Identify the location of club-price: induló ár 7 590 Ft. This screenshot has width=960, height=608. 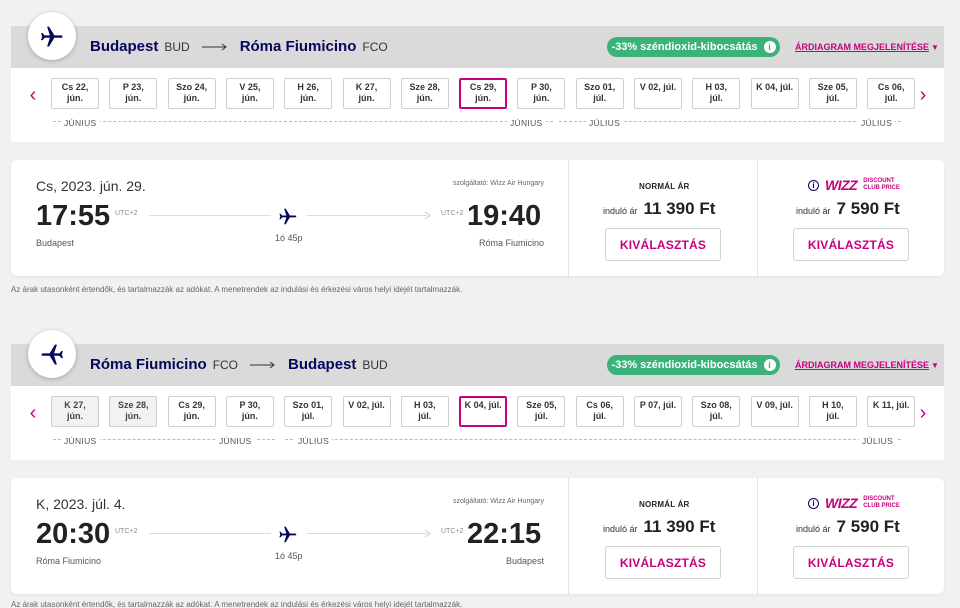
(848, 209).